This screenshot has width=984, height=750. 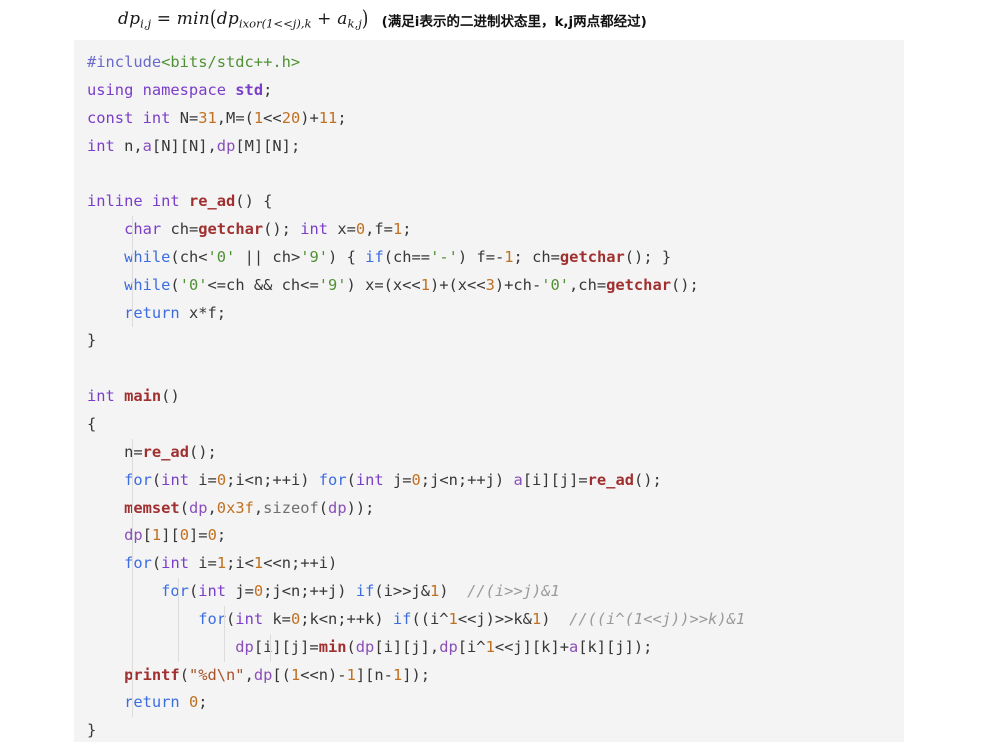 What do you see at coordinates (217, 117) in the screenshot?
I see `code-line: const int N=31,M=(1<<20)+11;` at bounding box center [217, 117].